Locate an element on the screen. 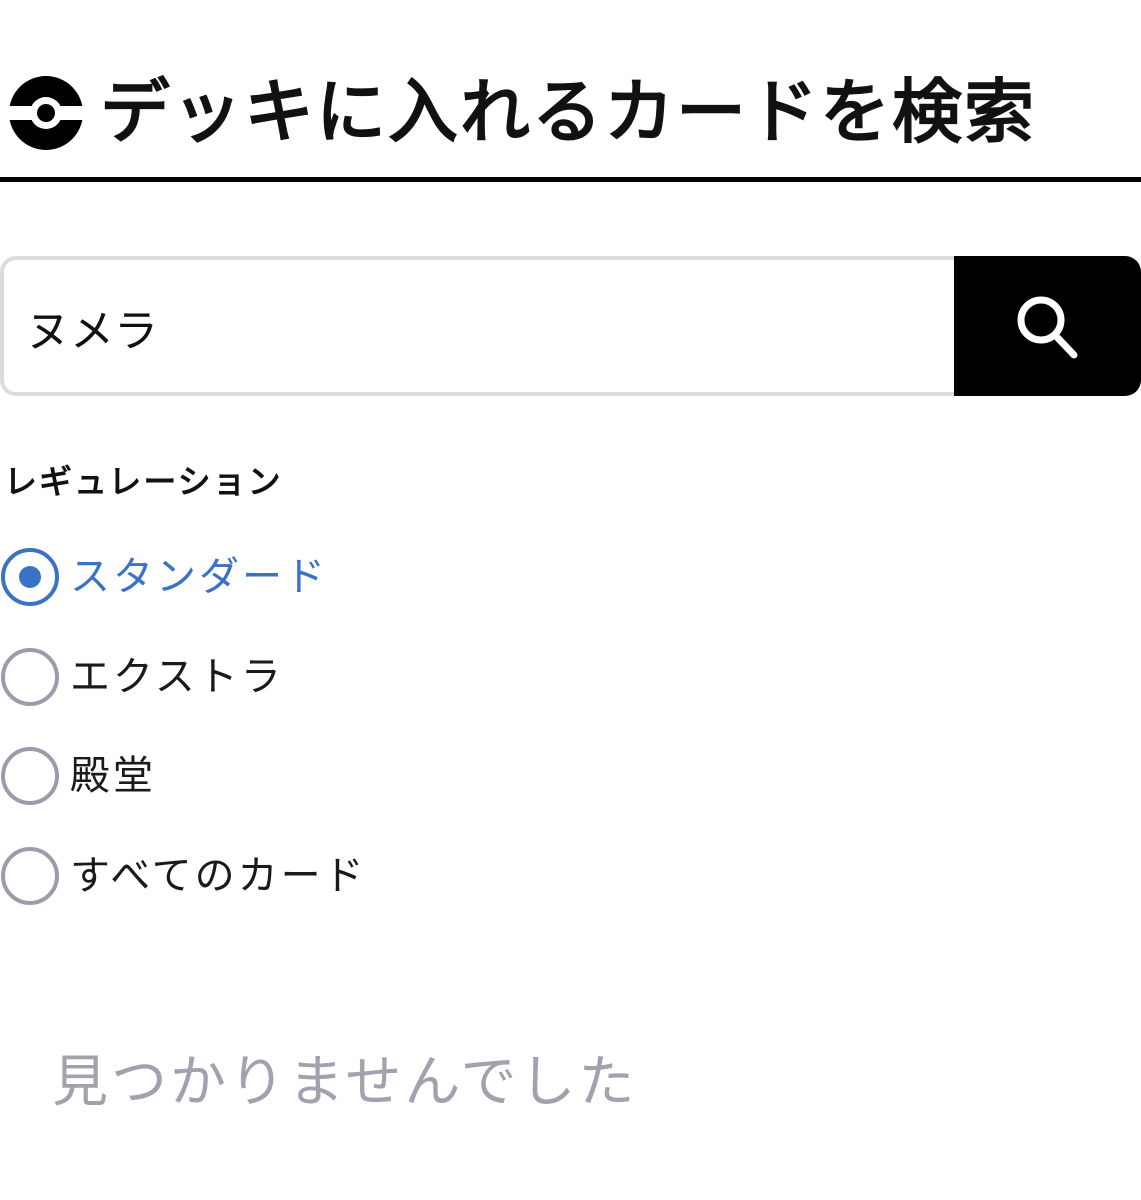  radio-label: エクストラ is located at coordinates (177, 677).